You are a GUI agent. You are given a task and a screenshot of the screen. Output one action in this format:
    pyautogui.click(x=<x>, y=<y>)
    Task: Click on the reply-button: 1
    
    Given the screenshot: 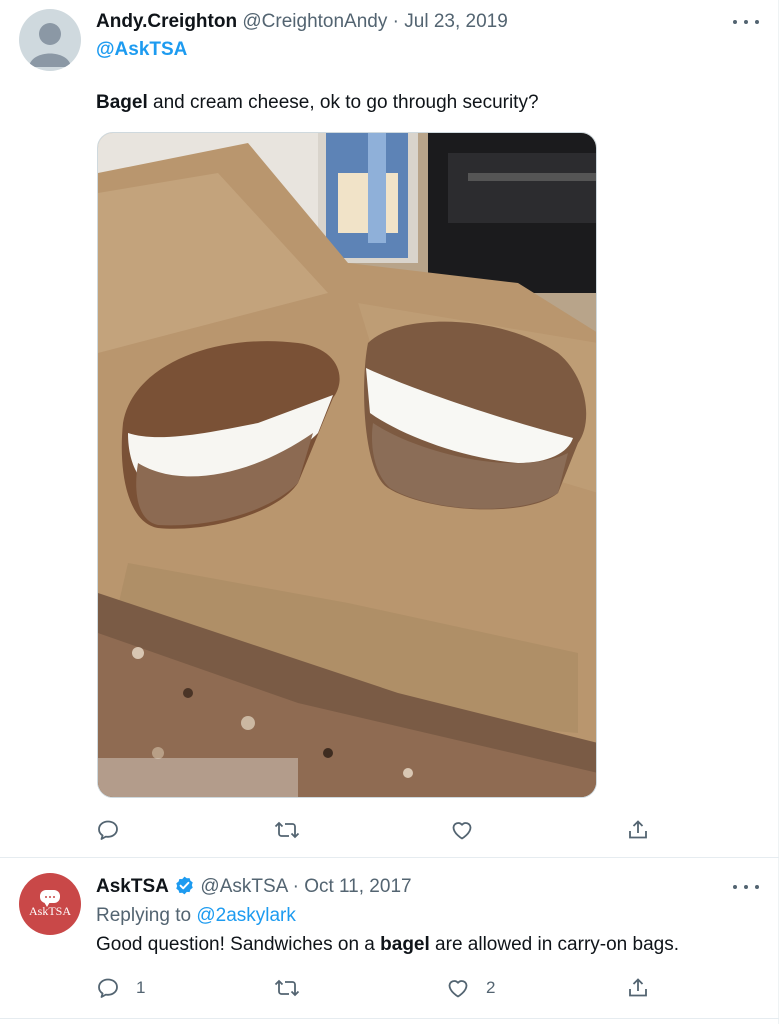 What is the action you would take?
    pyautogui.click(x=120, y=988)
    